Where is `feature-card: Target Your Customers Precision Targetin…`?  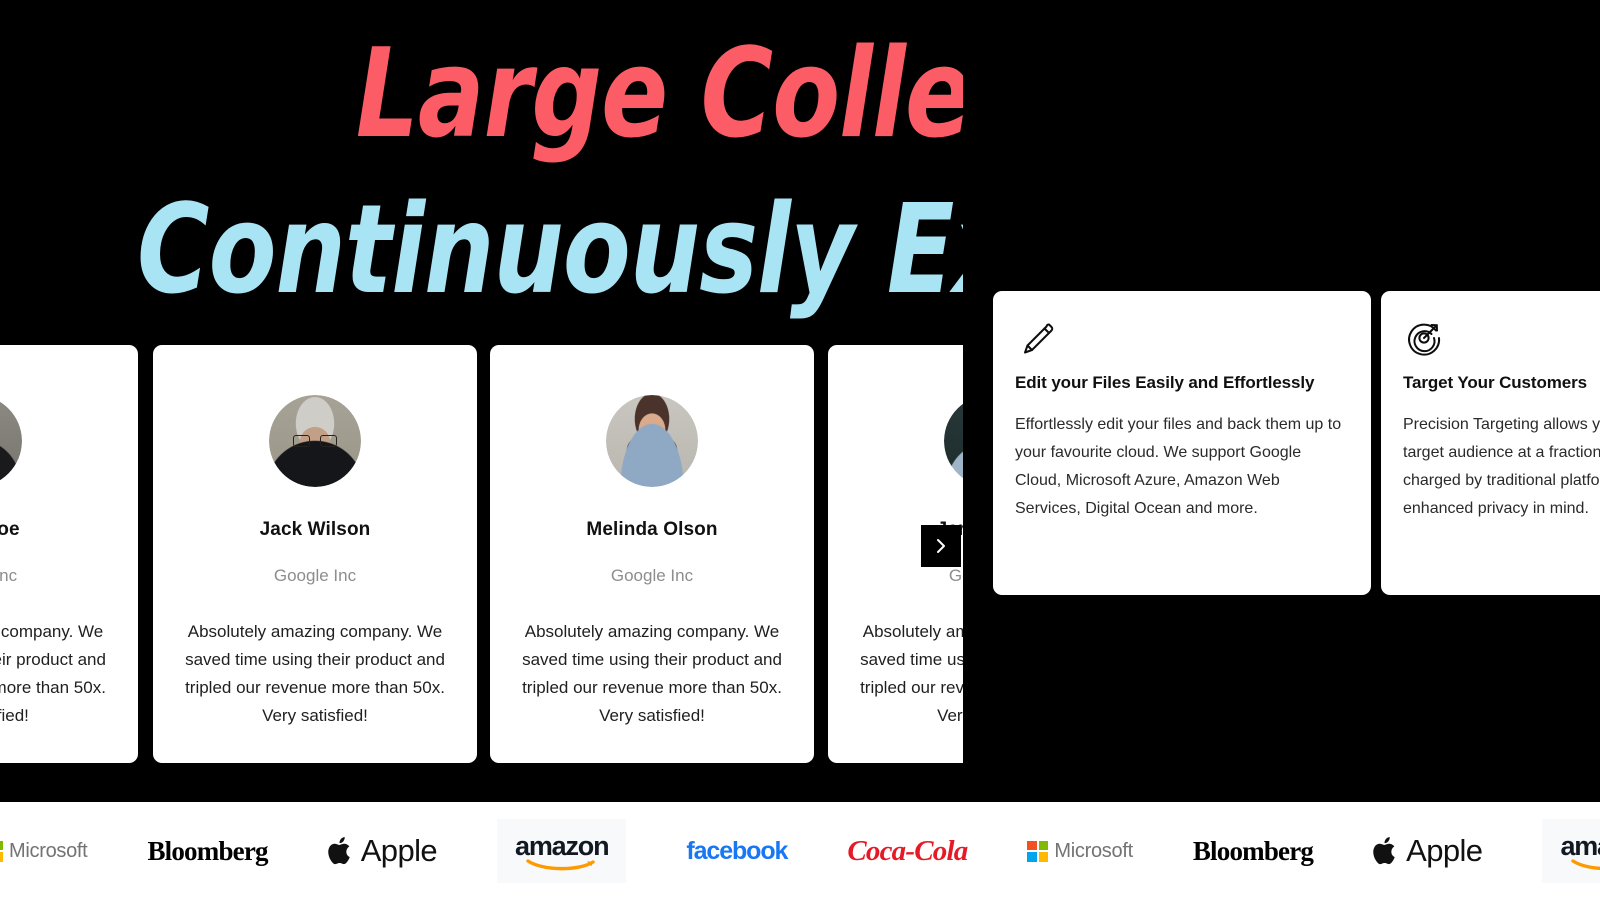
feature-card: Target Your Customers Precision Targetin… is located at coordinates (1490, 443).